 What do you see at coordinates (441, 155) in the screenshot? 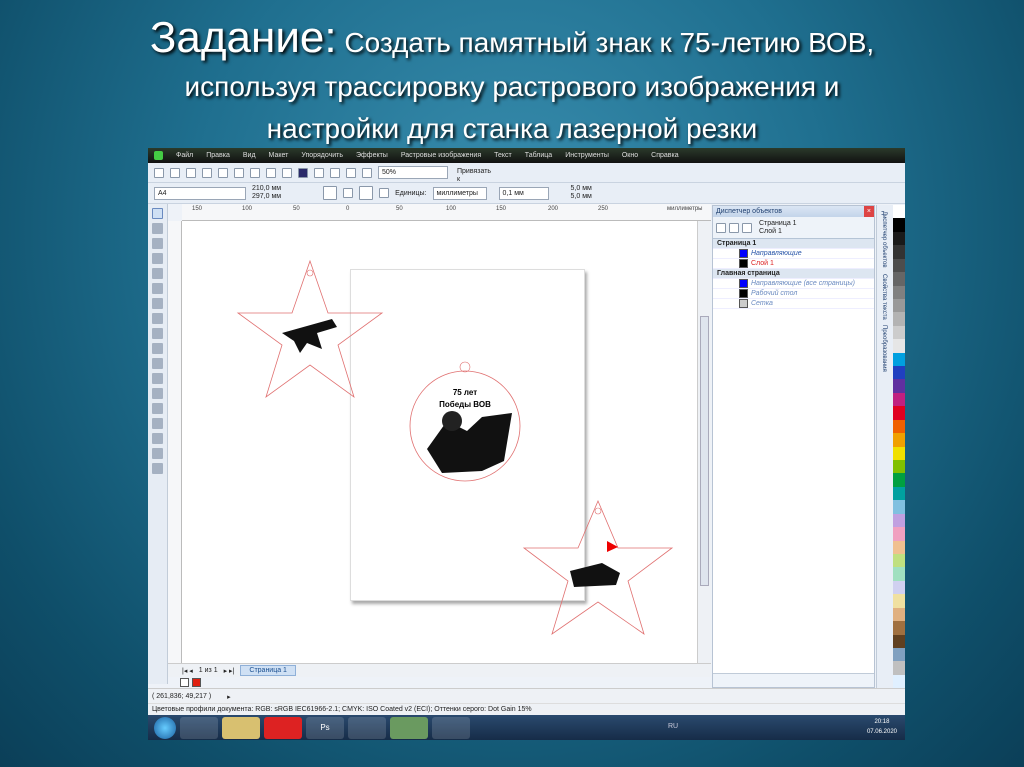
I see `menu-bitmaps: Растровые изображения` at bounding box center [441, 155].